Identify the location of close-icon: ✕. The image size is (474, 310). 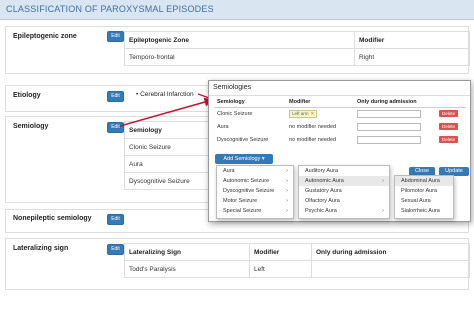
(313, 113).